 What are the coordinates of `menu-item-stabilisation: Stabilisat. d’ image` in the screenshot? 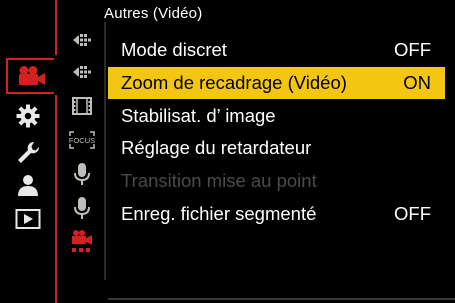 It's located at (276, 115).